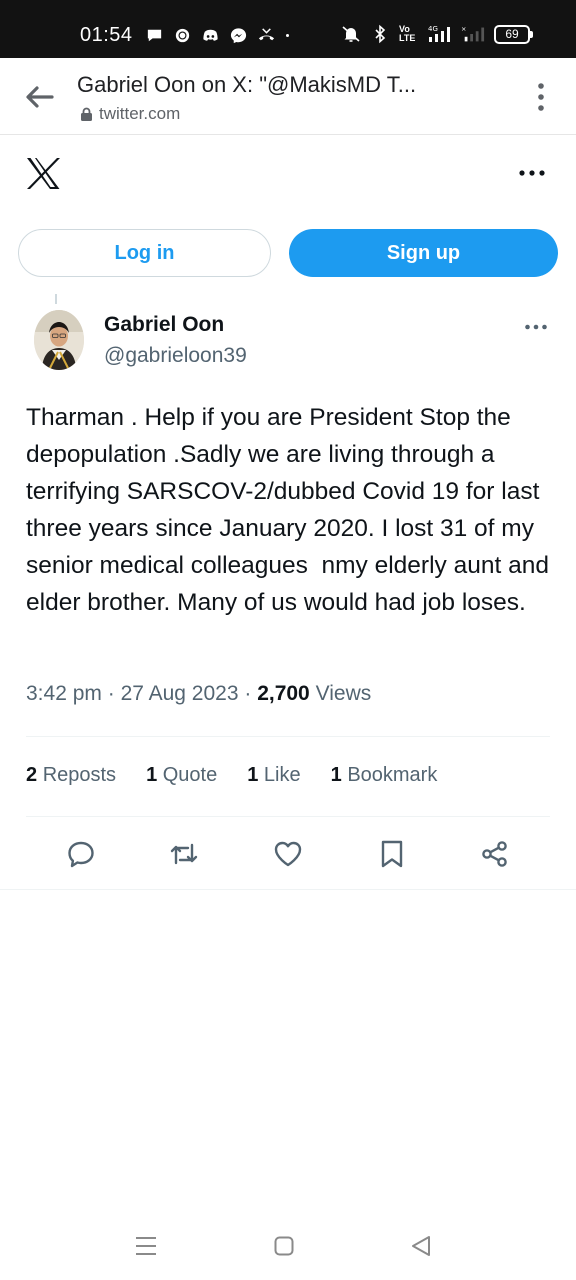  I want to click on thread-line, so click(56, 299).